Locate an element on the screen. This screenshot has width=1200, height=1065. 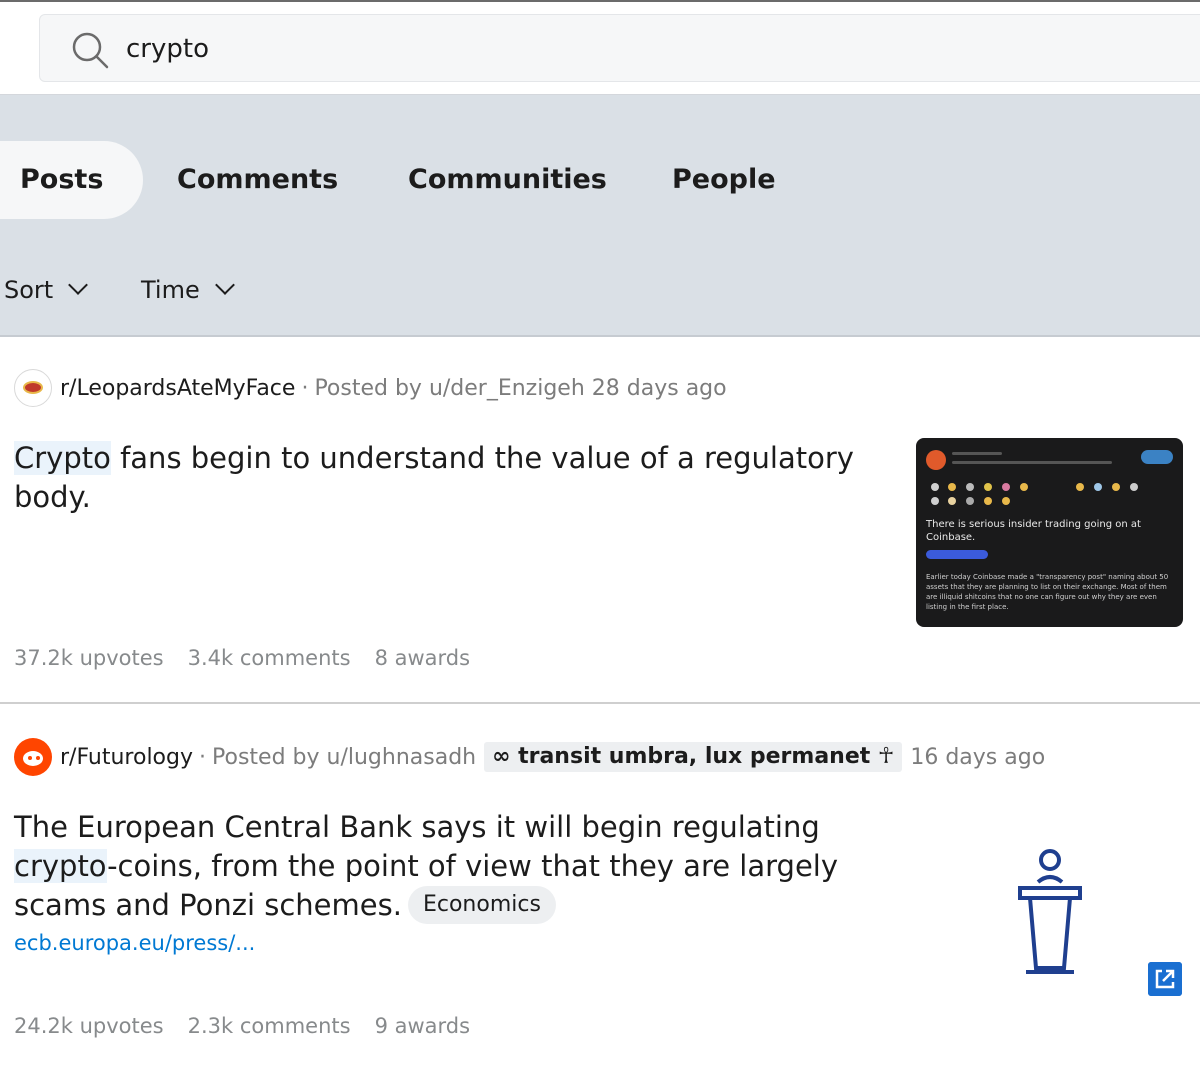
tab-comments: Comments is located at coordinates (257, 180).